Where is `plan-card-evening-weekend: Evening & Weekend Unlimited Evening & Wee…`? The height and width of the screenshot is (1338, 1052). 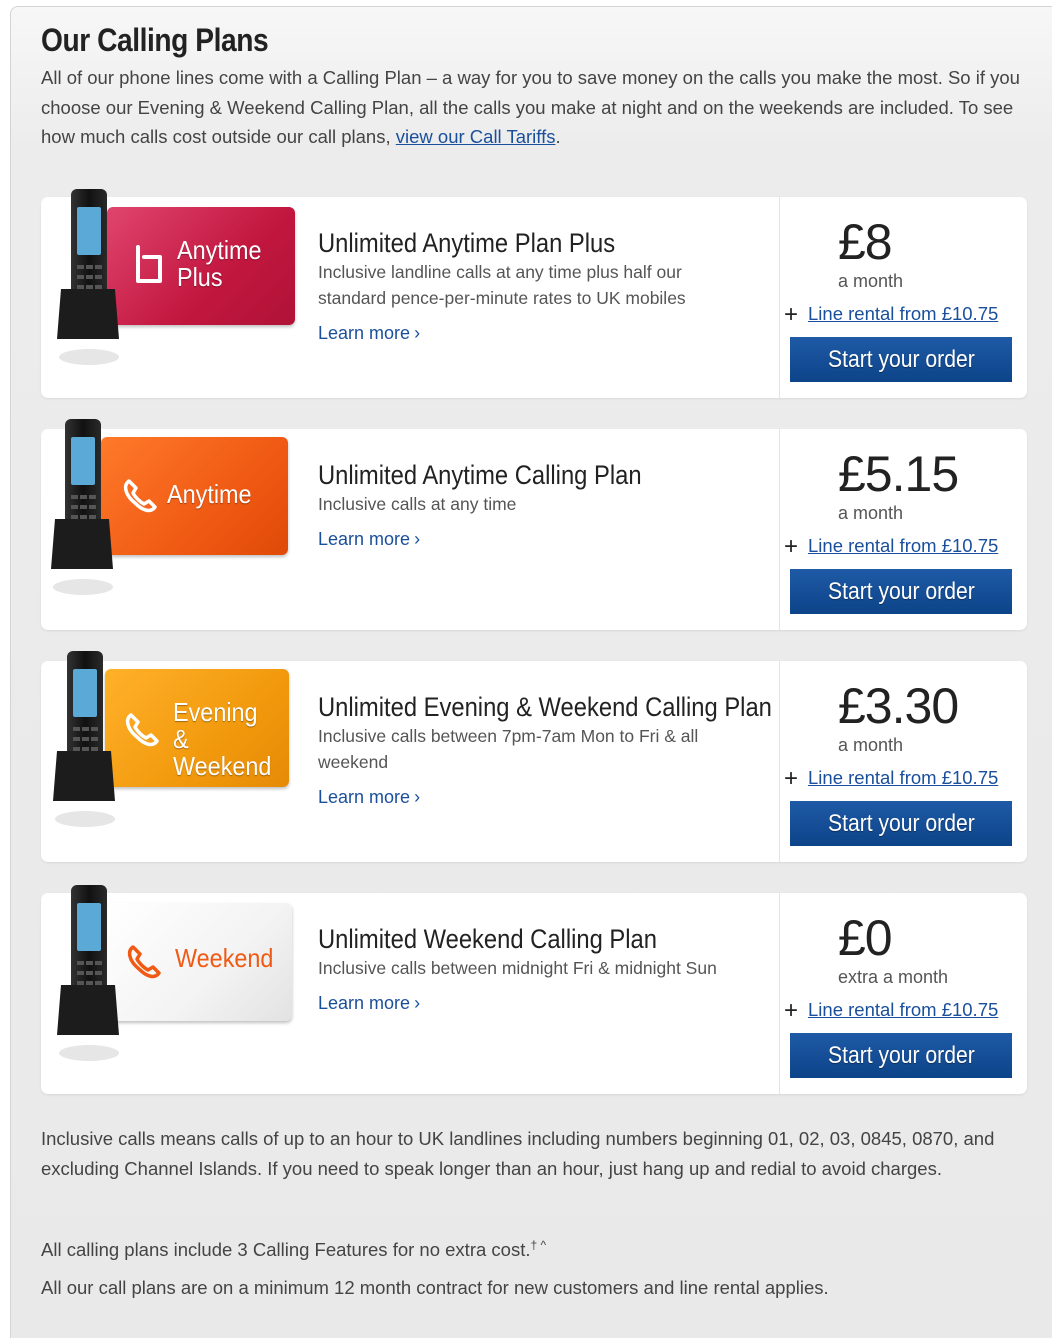
plan-card-evening-weekend: Evening & Weekend Unlimited Evening & Wee… is located at coordinates (534, 756).